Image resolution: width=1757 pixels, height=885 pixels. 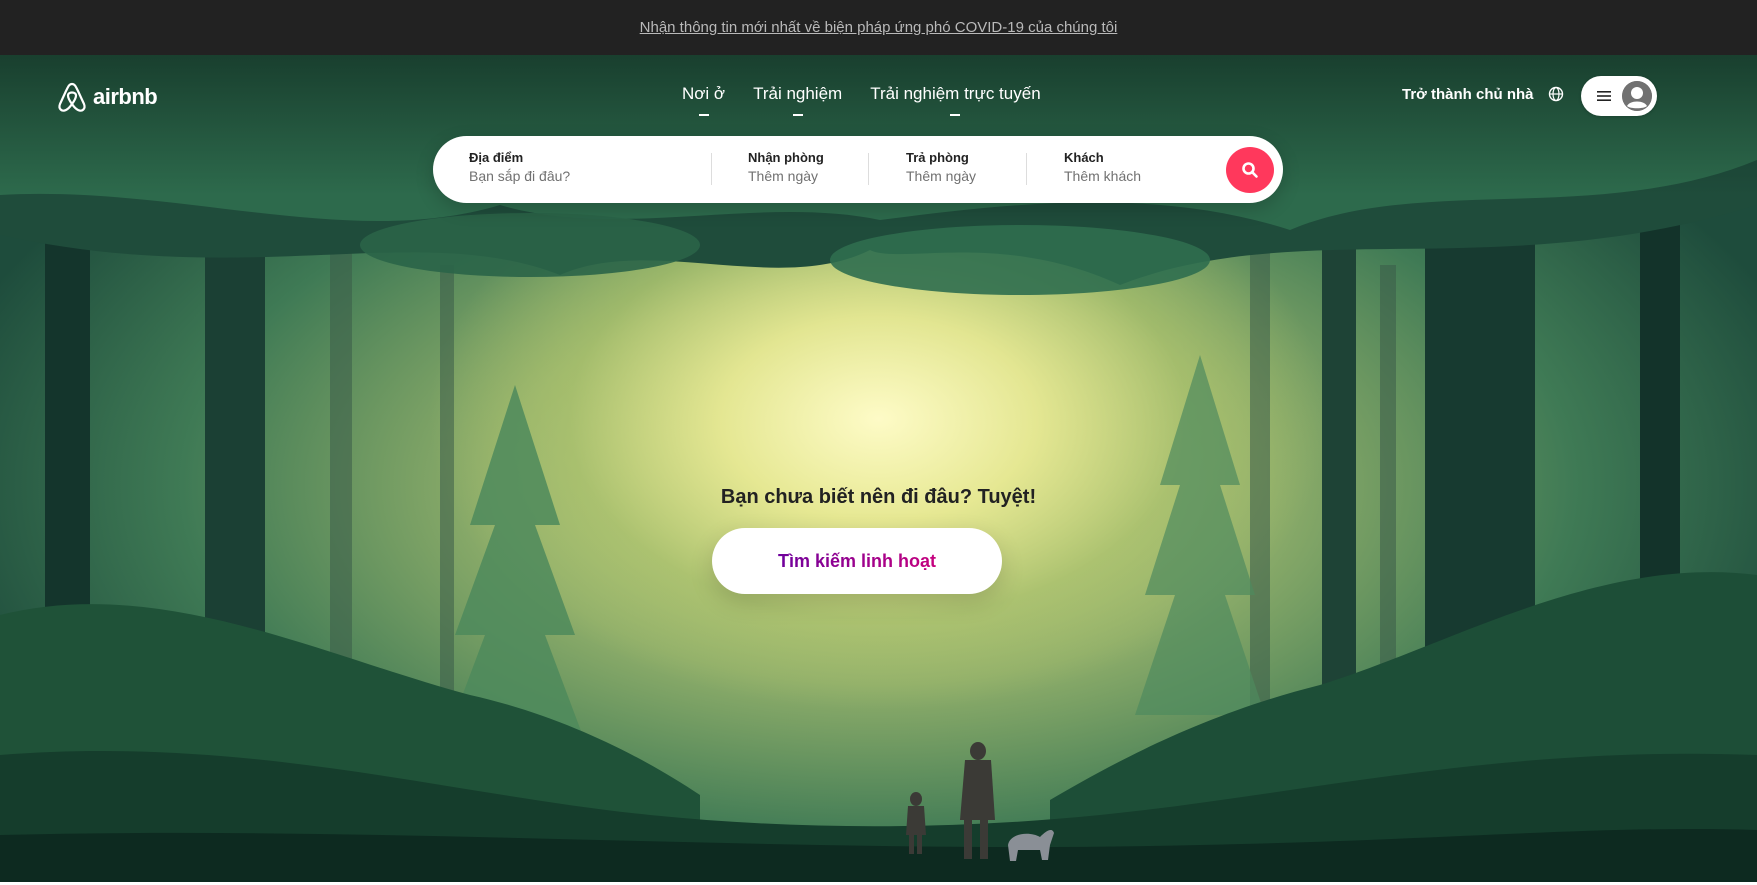 I want to click on tab-stays: Nơi ở, so click(x=703, y=100).